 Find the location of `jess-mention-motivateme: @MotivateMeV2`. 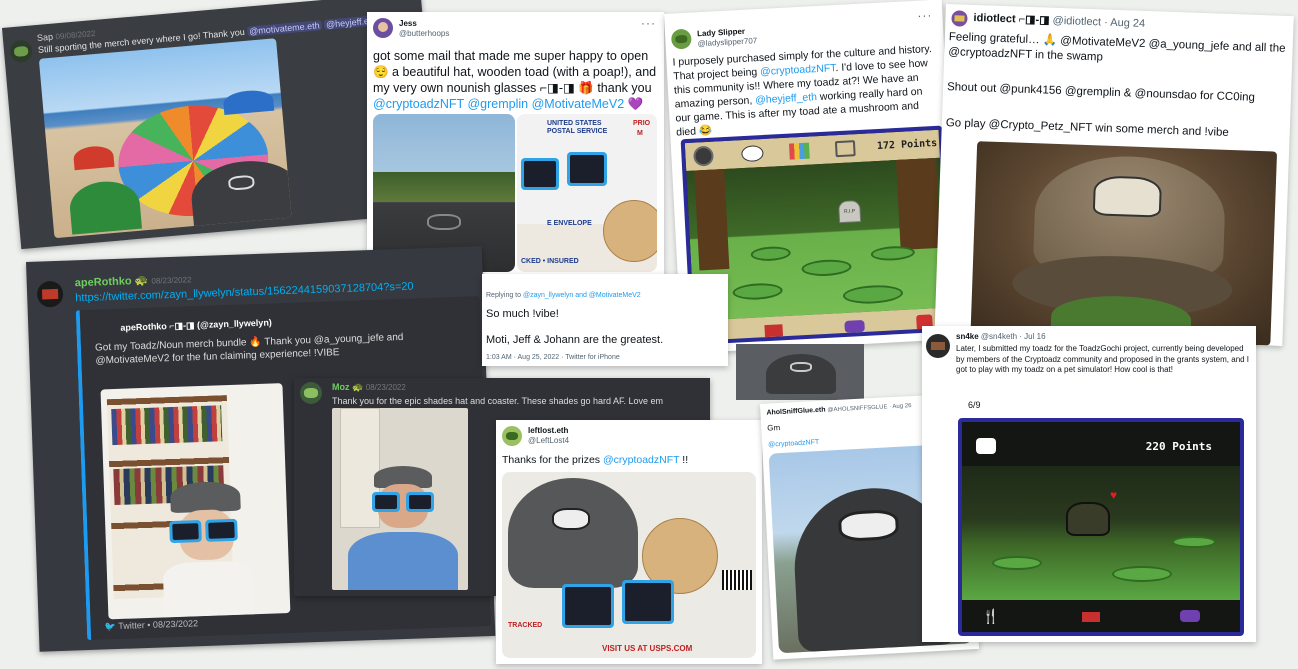

jess-mention-motivateme: @MotivateMeV2 is located at coordinates (578, 104).